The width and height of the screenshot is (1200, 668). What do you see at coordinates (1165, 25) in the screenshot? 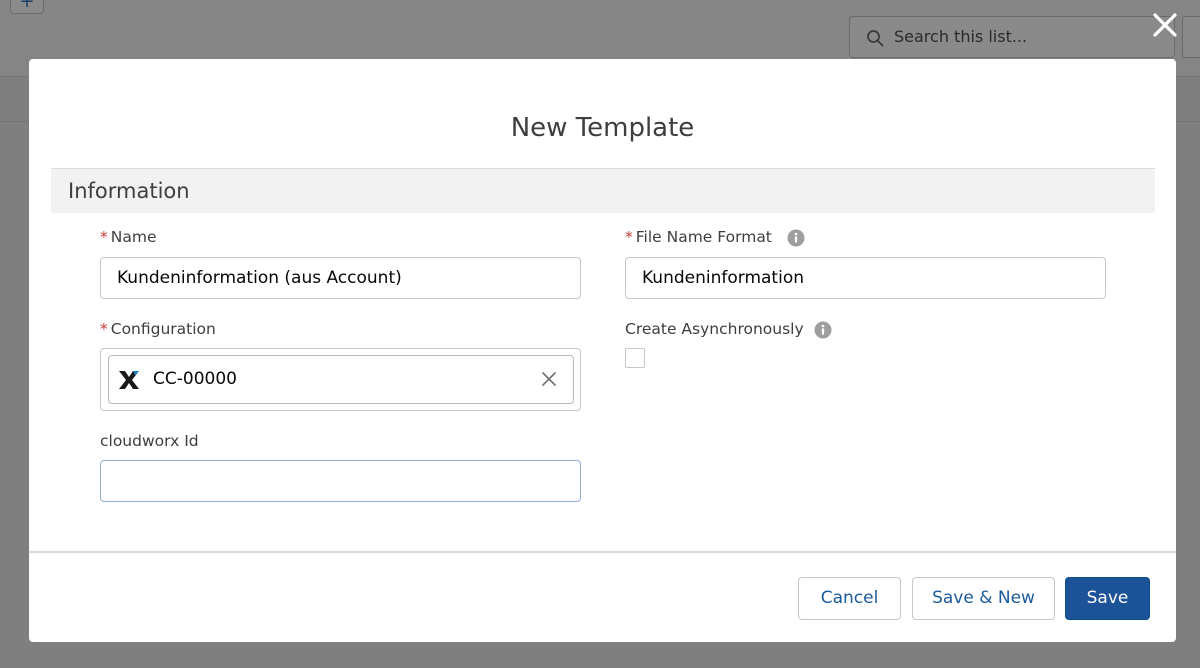
I see `close-icon` at bounding box center [1165, 25].